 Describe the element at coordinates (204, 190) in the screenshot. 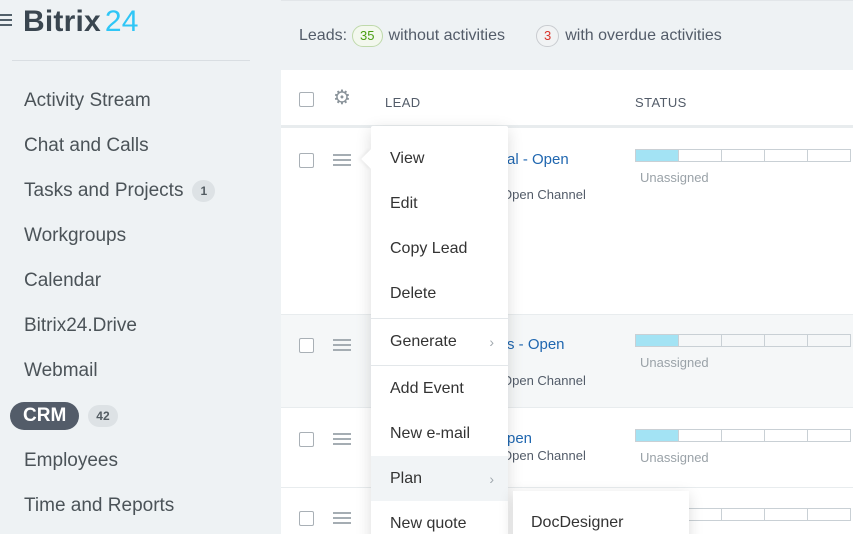

I see `count-badge: 1` at that location.